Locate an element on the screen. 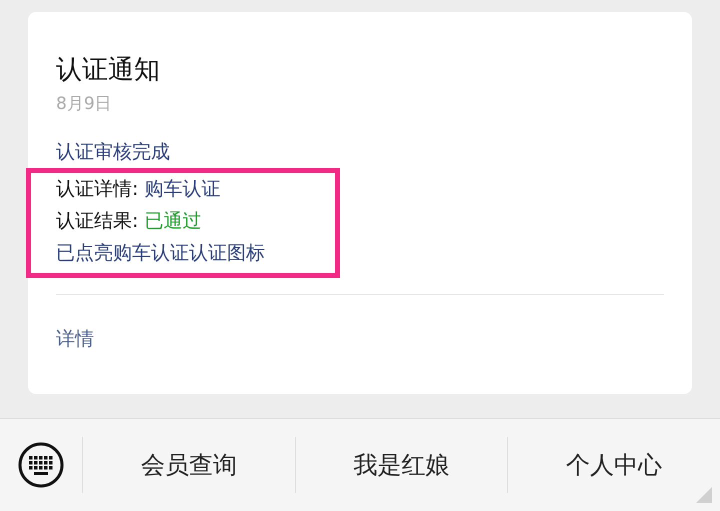 The image size is (720, 511). card-title: 认证通知 is located at coordinates (108, 70).